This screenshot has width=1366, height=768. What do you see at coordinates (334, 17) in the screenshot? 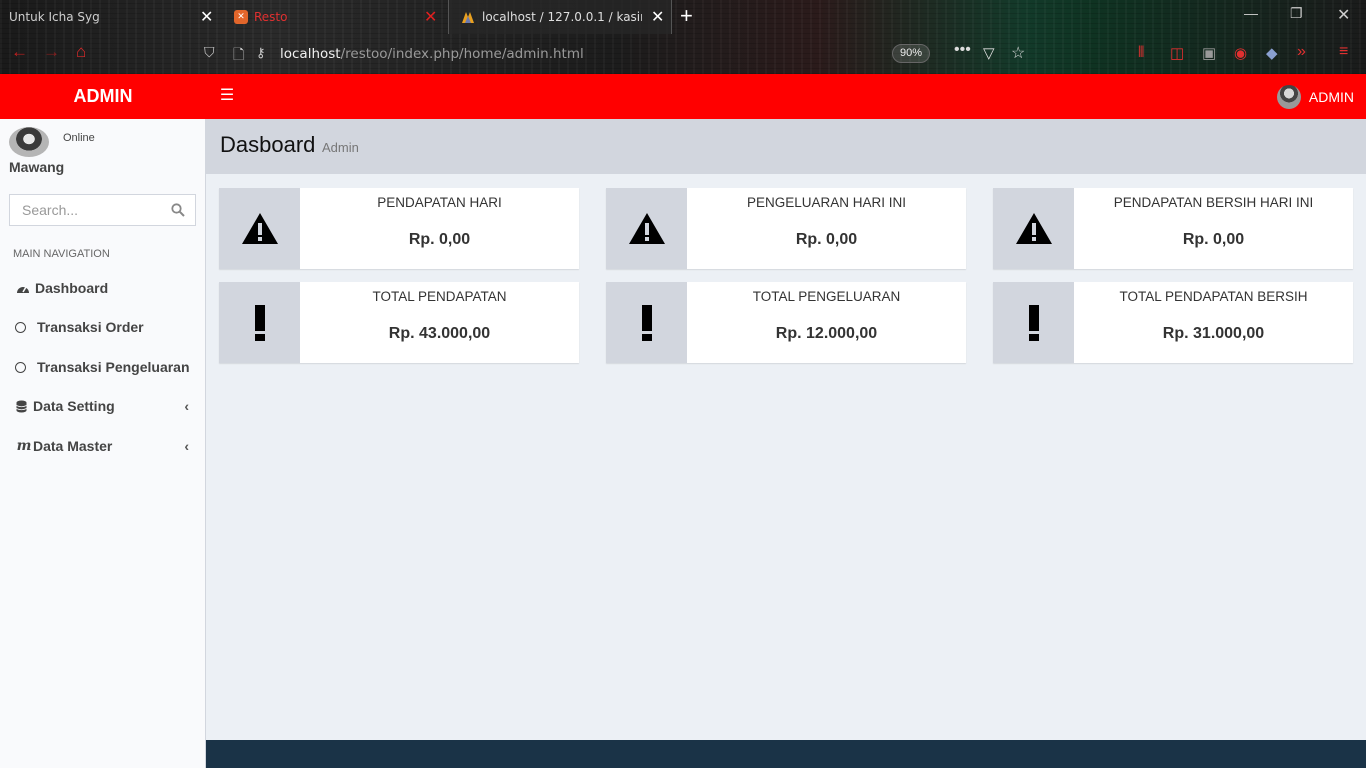
I see `browser-tab: ✕ Resto ✕` at bounding box center [334, 17].